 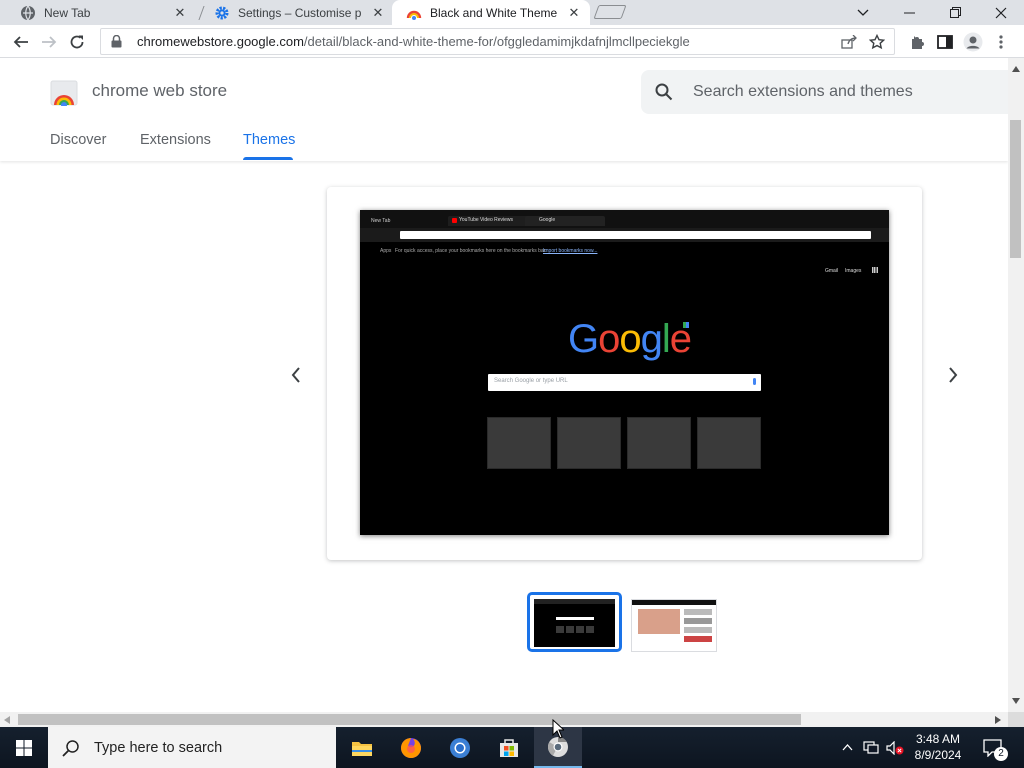 I want to click on forward-arrow-icon, so click(x=49, y=42).